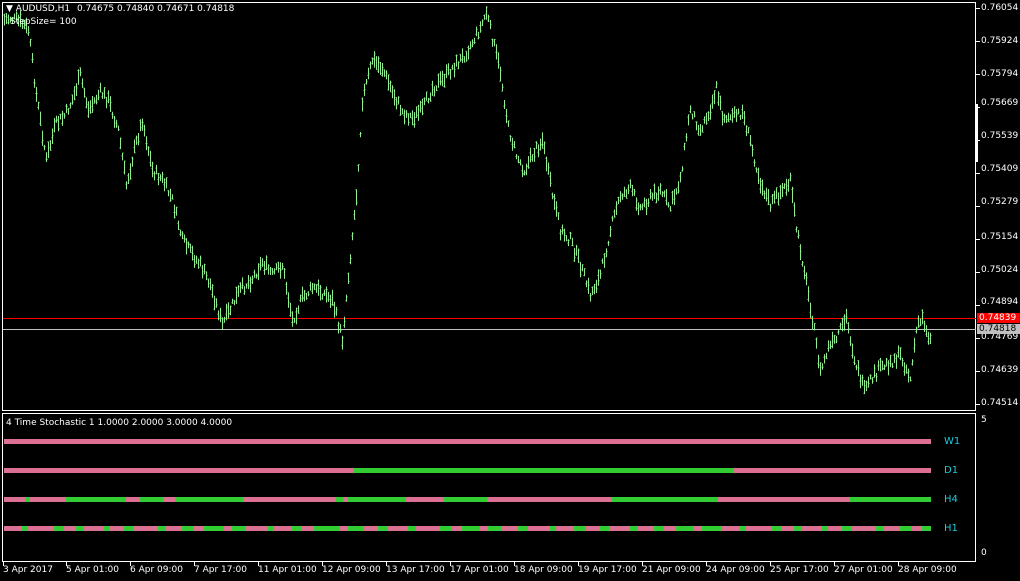 This screenshot has height=581, width=1020. Describe the element at coordinates (1000, 403) in the screenshot. I see `price-axis-label: 0.74514` at that location.